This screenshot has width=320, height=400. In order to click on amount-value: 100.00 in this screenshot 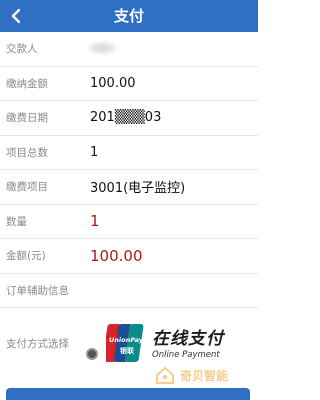, I will do `click(116, 255)`.